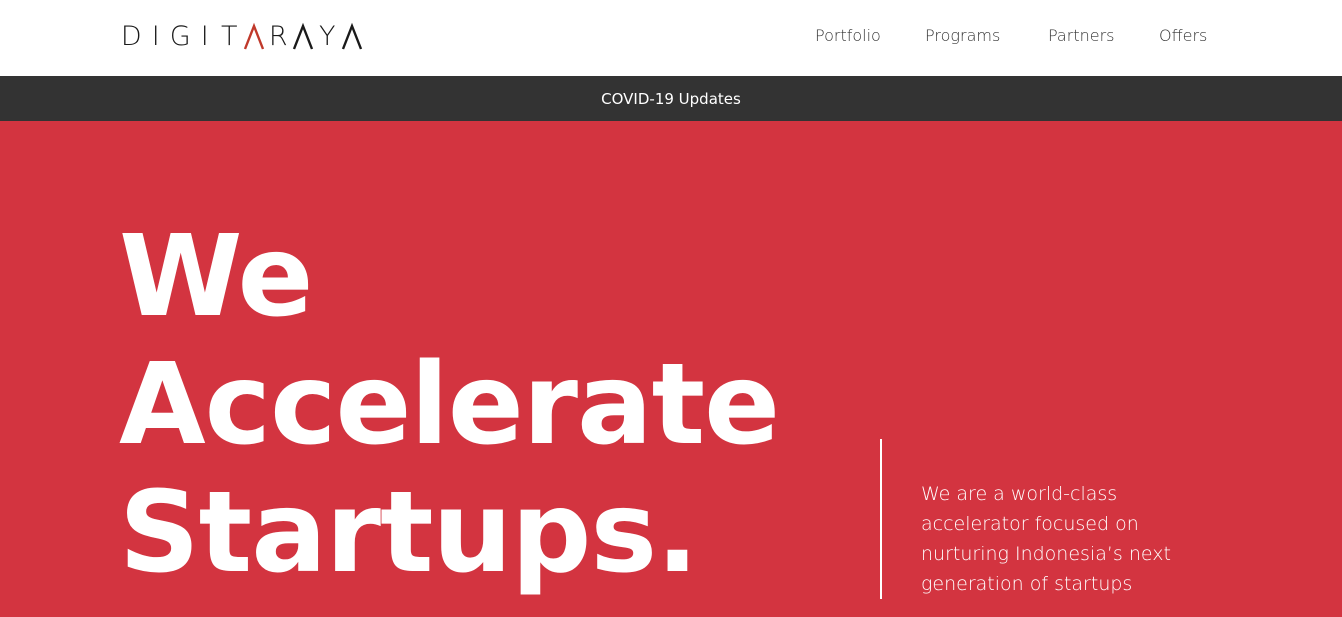  What do you see at coordinates (229, 36) in the screenshot?
I see `logo-letter-t: T` at bounding box center [229, 36].